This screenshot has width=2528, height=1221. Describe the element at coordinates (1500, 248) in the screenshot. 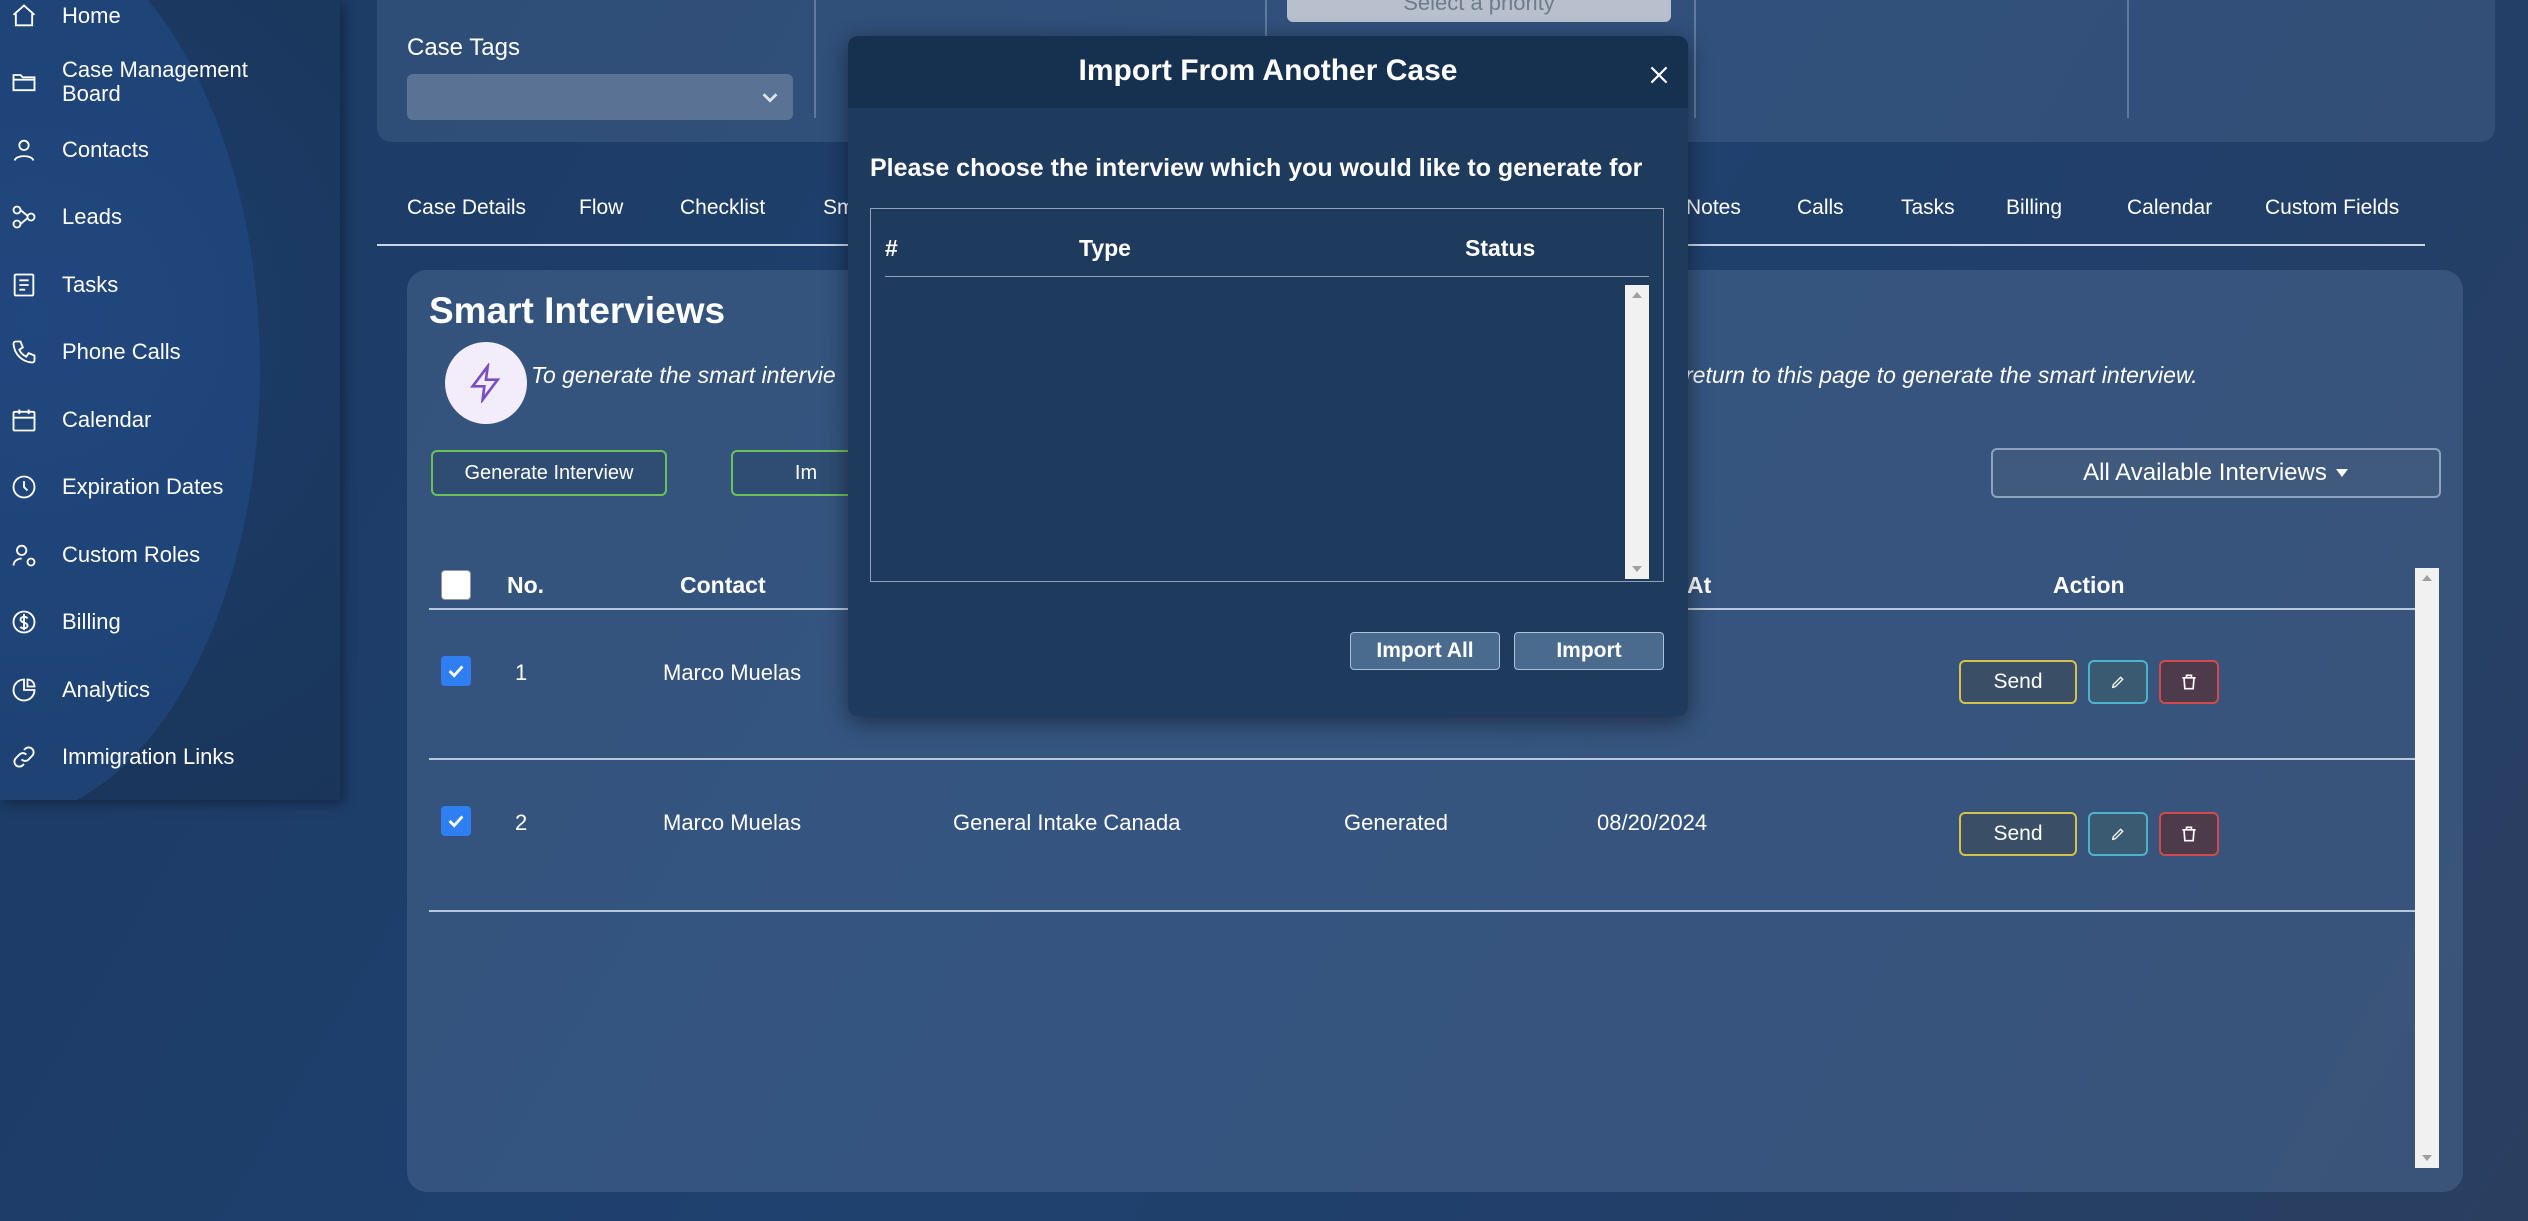

I see `header-status: Status` at that location.